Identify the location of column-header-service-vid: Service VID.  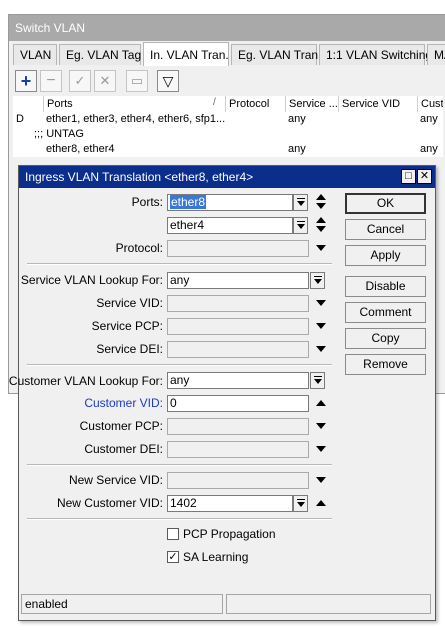
(377, 104).